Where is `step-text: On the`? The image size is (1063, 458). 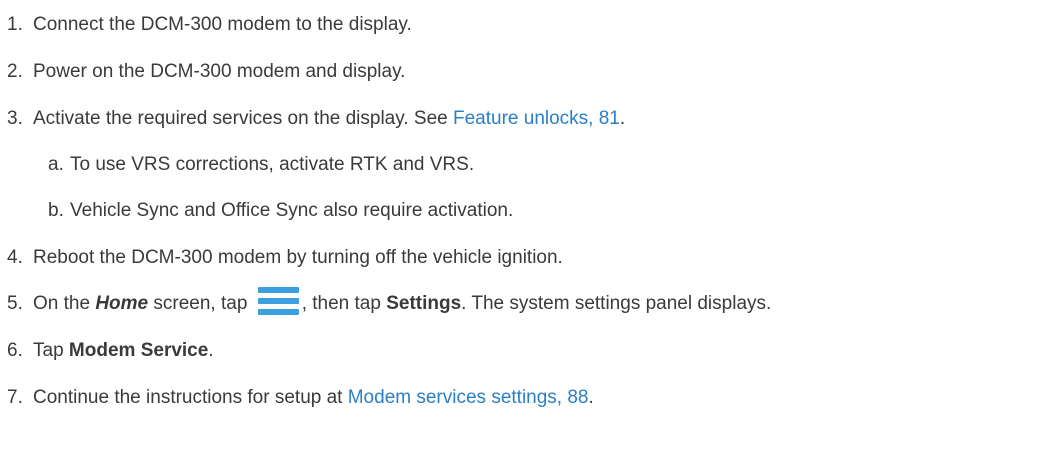
step-text: On the is located at coordinates (64, 303).